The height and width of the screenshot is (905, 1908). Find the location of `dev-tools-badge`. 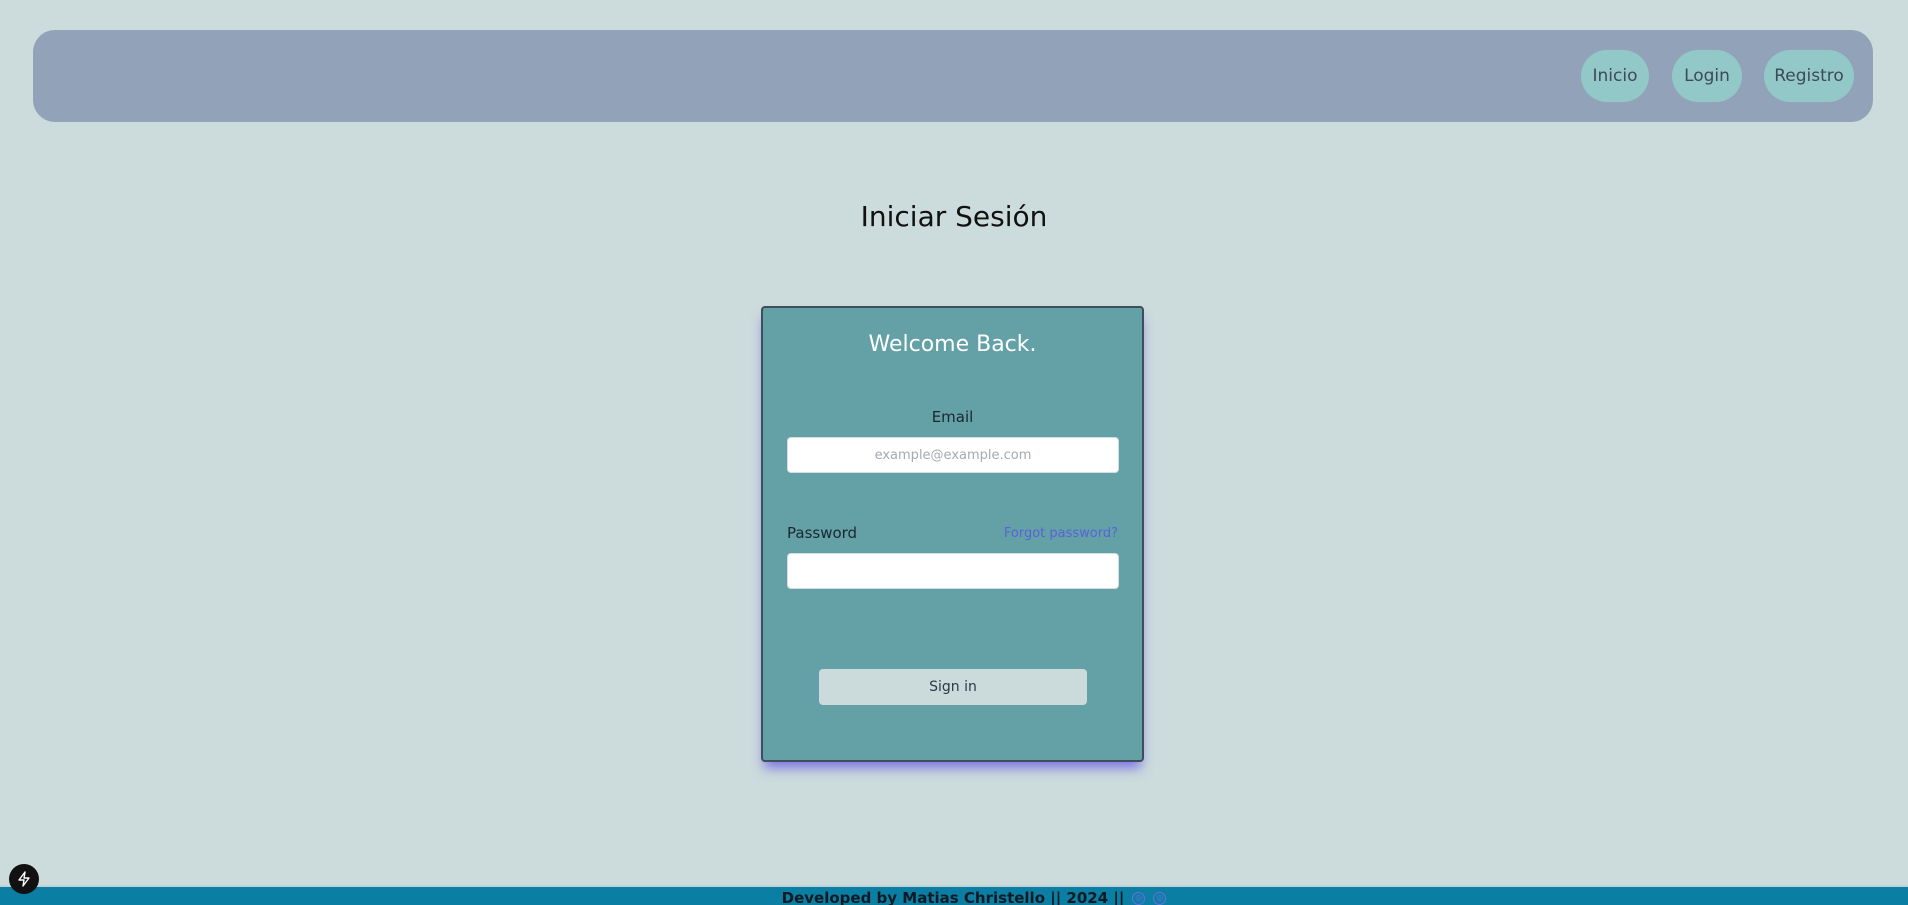

dev-tools-badge is located at coordinates (24, 879).